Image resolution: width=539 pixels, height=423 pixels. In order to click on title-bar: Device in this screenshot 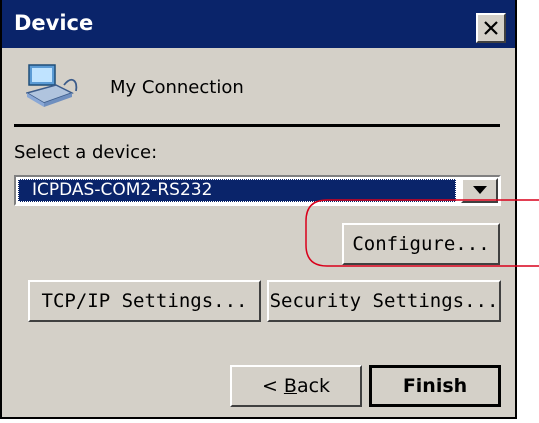, I will do `click(258, 24)`.